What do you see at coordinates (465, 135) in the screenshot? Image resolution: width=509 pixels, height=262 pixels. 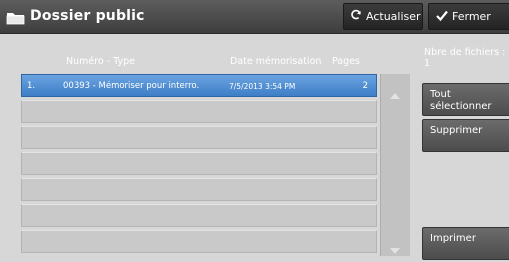 I see `delete-button: Supprimer` at bounding box center [465, 135].